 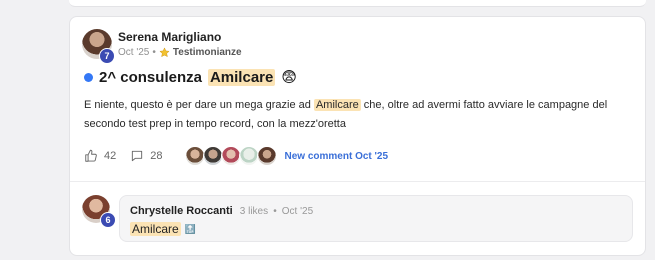 What do you see at coordinates (100, 156) in the screenshot?
I see `like-button: 42` at bounding box center [100, 156].